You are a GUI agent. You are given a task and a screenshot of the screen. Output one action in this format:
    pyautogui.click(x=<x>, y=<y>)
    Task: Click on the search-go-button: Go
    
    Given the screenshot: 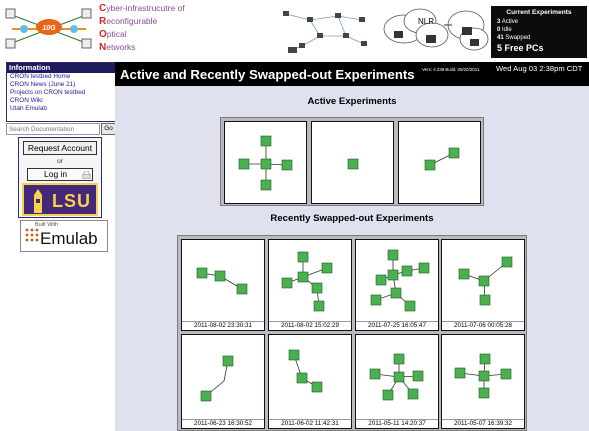 What is the action you would take?
    pyautogui.click(x=108, y=129)
    